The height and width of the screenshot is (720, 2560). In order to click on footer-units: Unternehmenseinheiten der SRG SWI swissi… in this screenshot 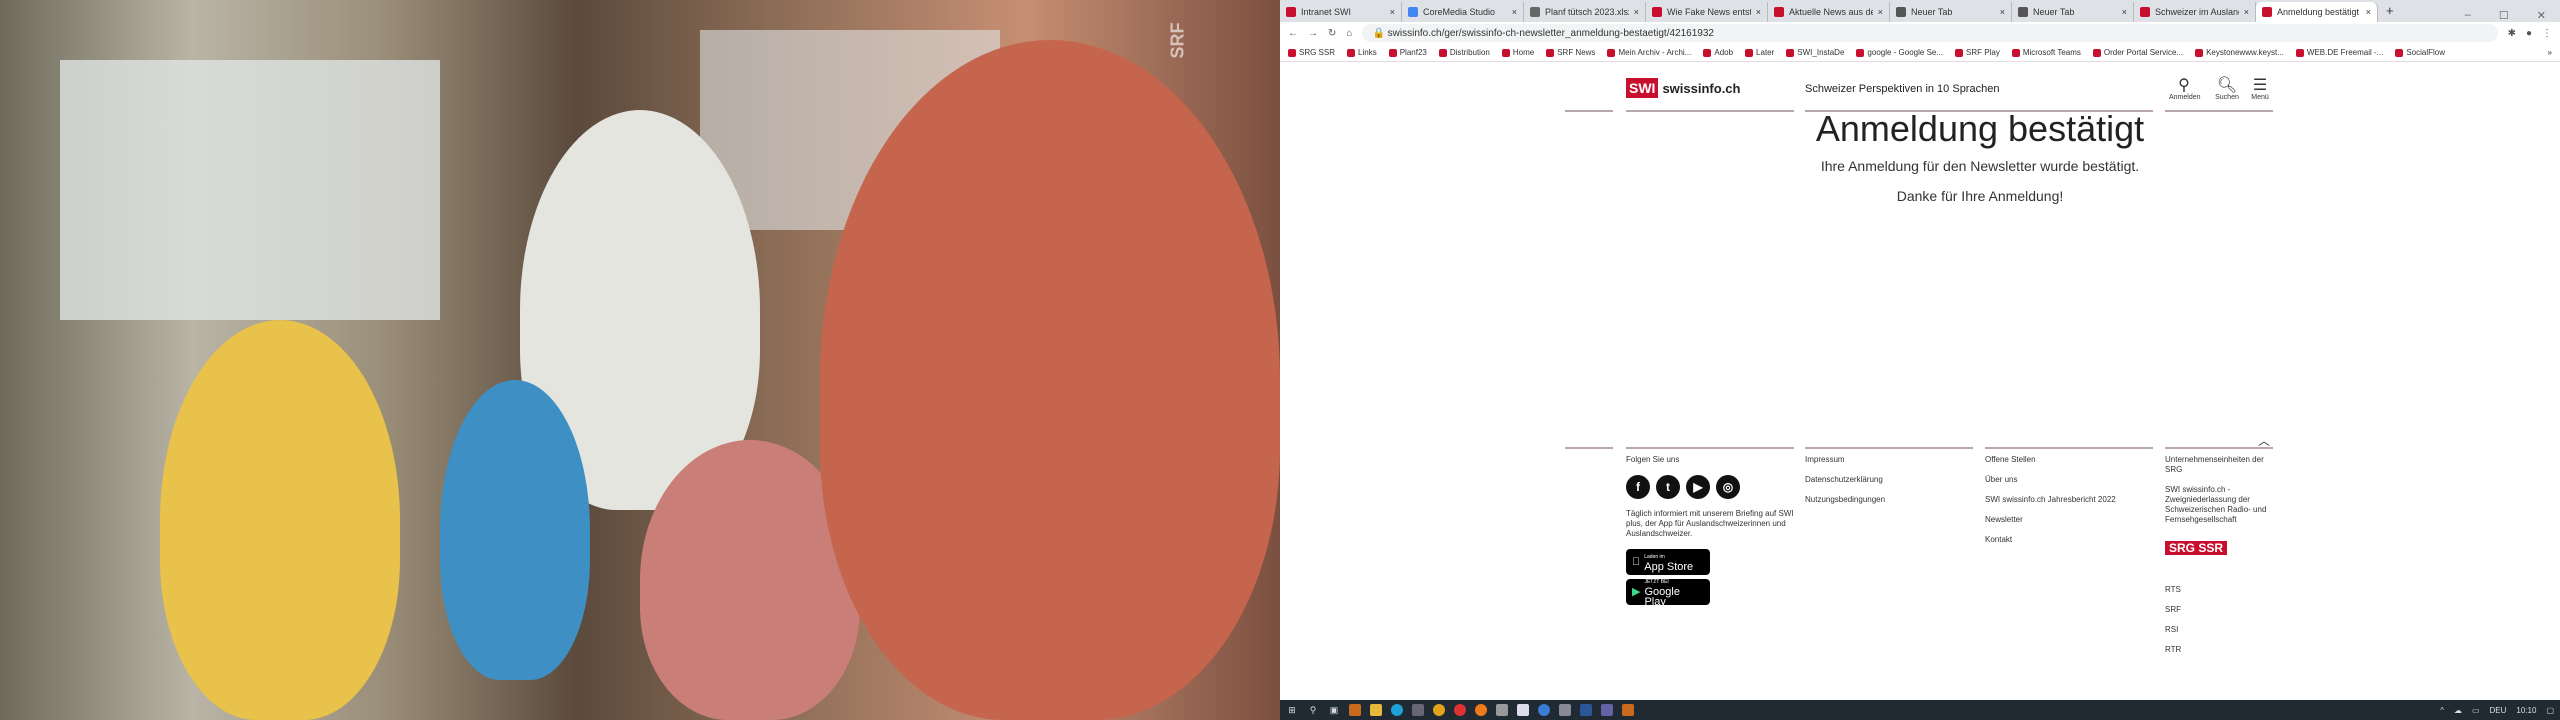, I will do `click(2220, 560)`.